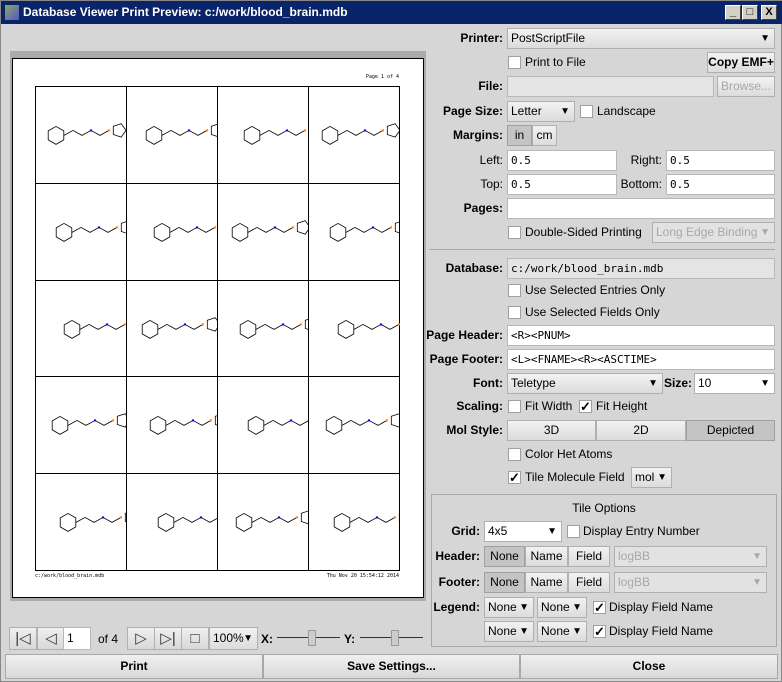 This screenshot has width=782, height=682. Describe the element at coordinates (661, 631) in the screenshot. I see `display-field-name-2-label: Display Field Name` at that location.